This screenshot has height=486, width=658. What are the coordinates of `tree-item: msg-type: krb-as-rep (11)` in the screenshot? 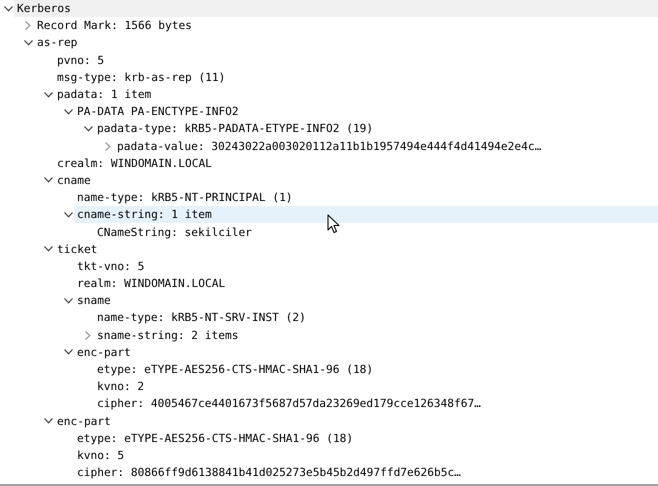 It's located at (356, 77).